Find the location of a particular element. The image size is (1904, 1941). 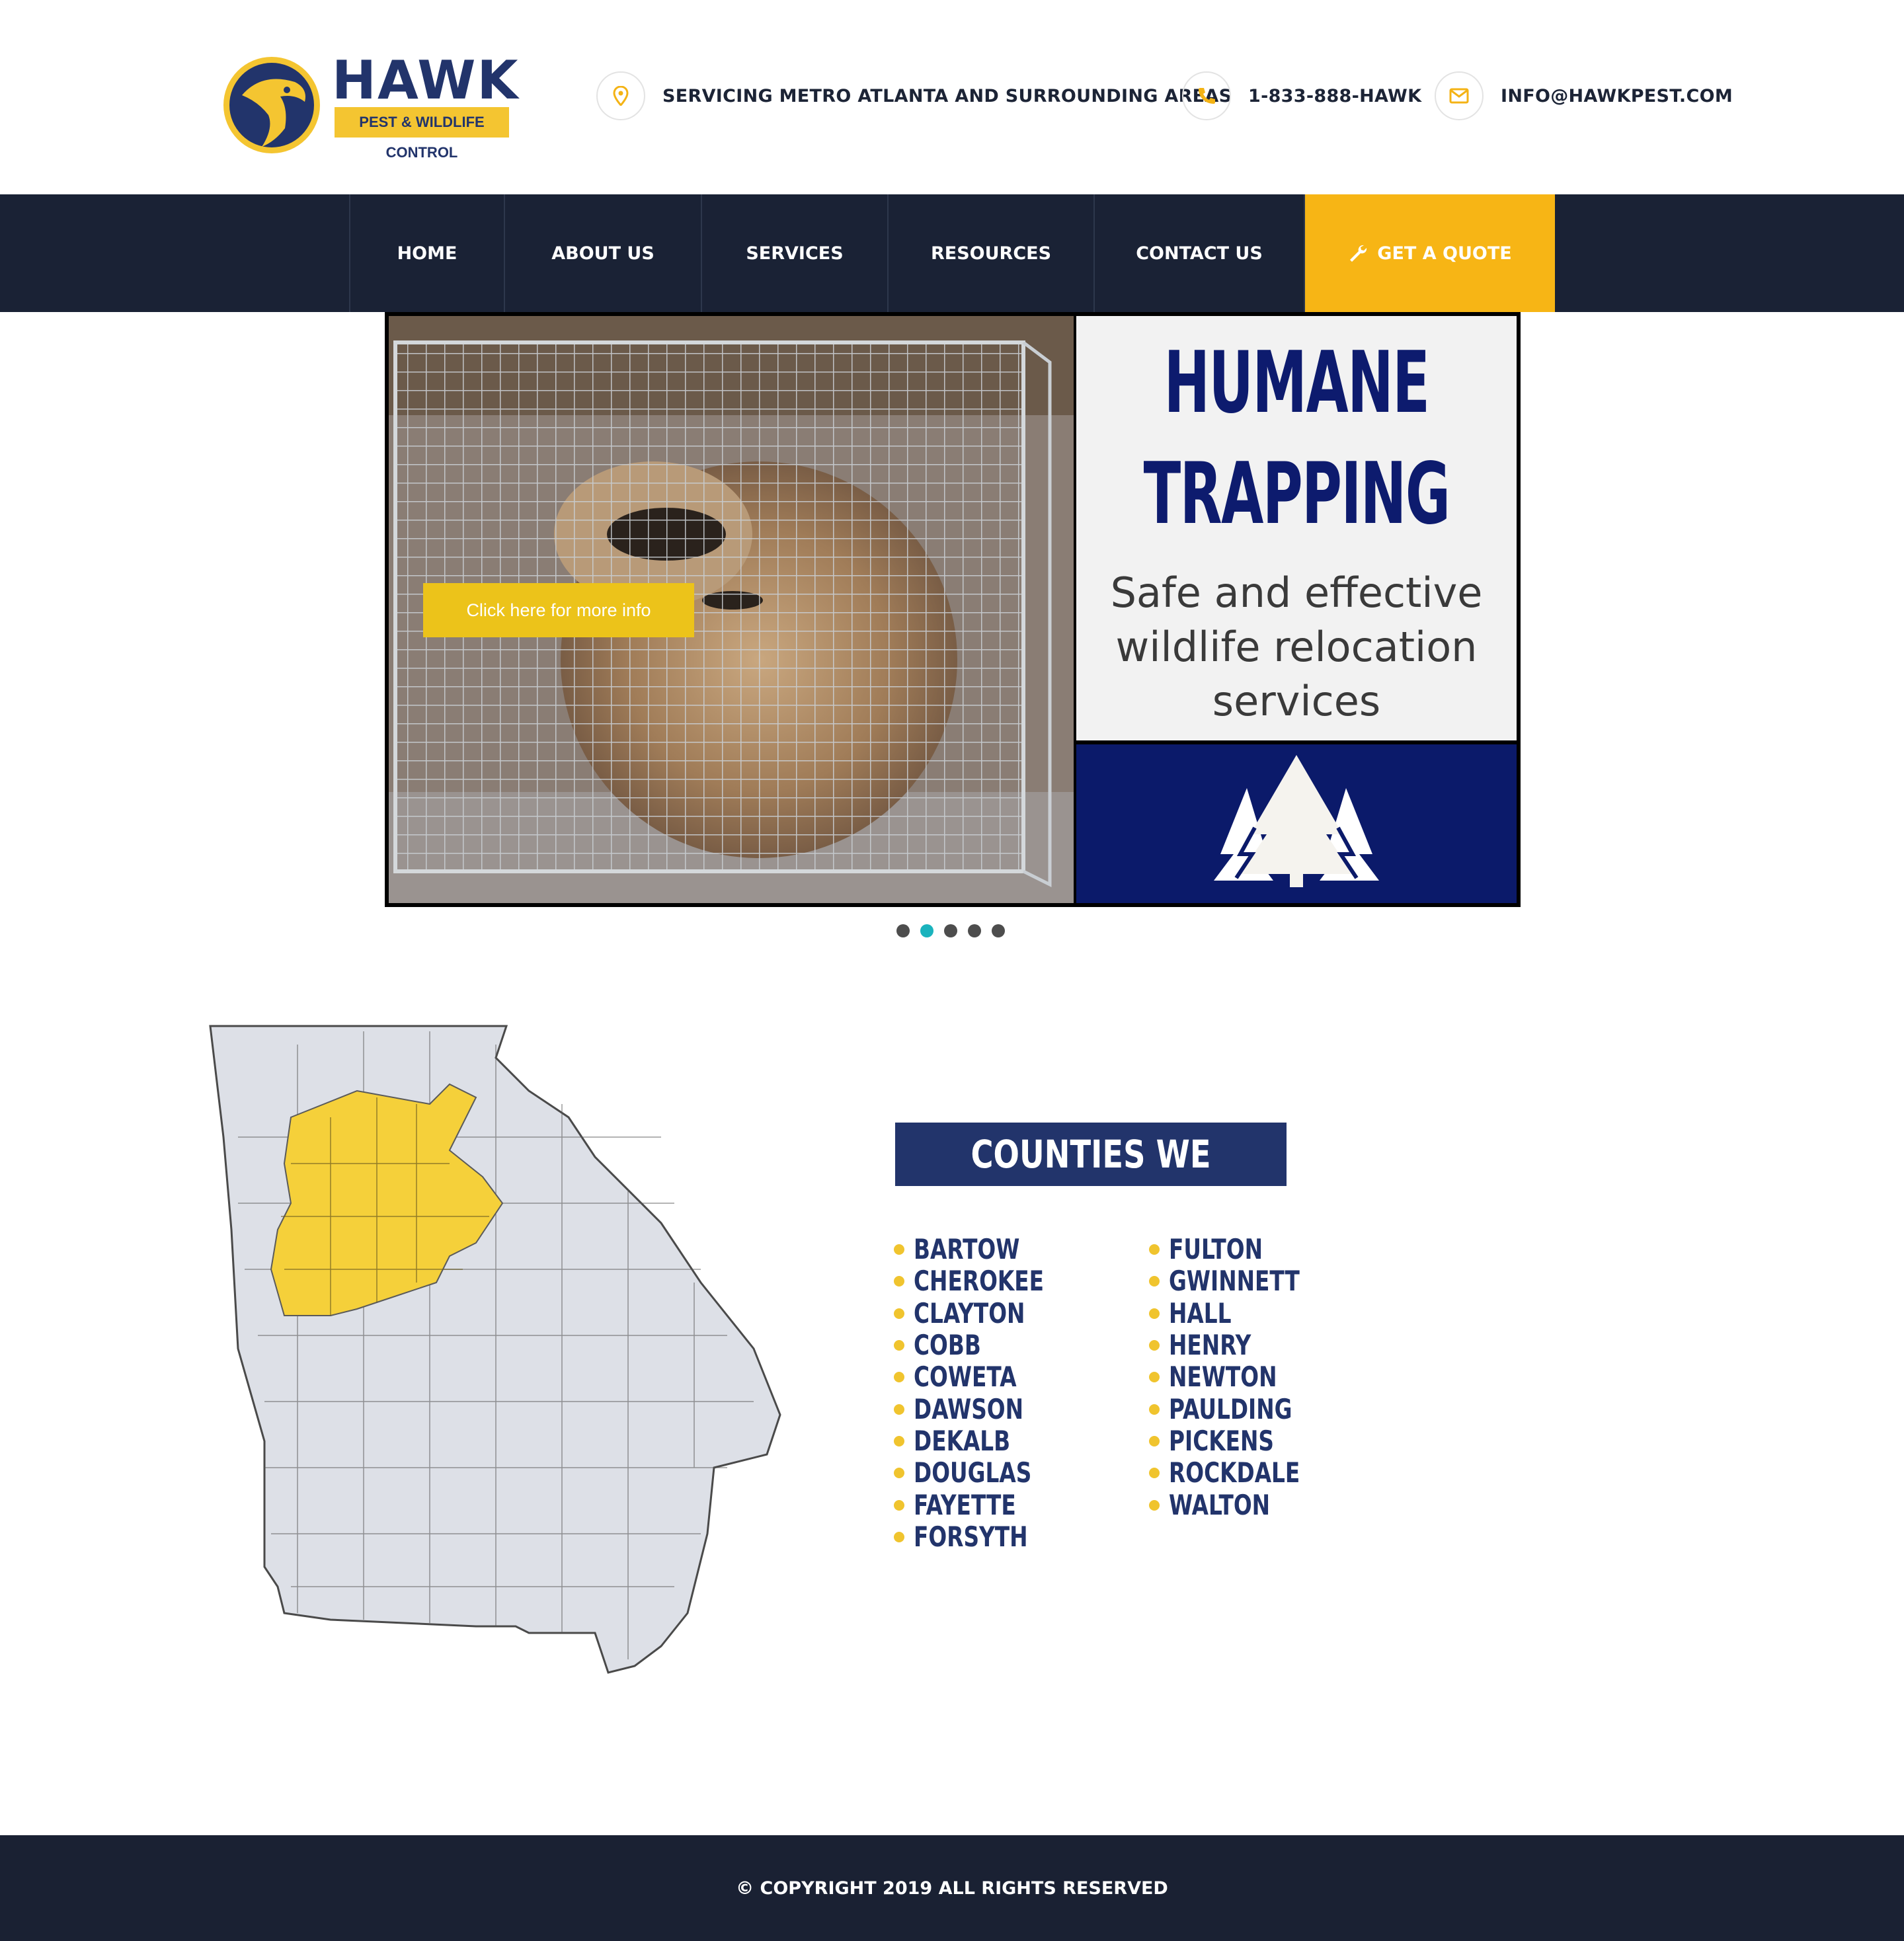

list-item: DEKALB is located at coordinates (987, 1441).